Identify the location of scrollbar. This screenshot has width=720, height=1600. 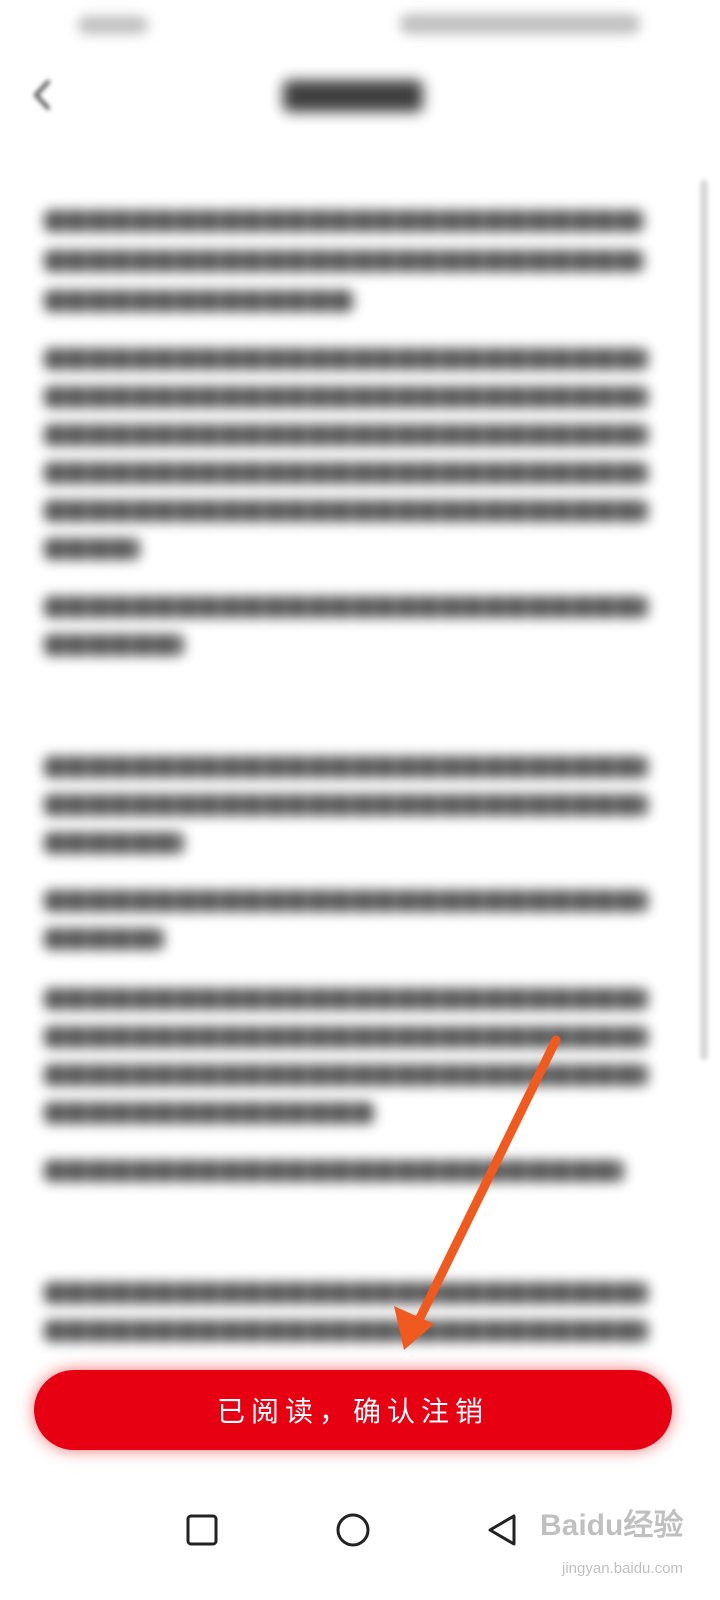
(704, 620).